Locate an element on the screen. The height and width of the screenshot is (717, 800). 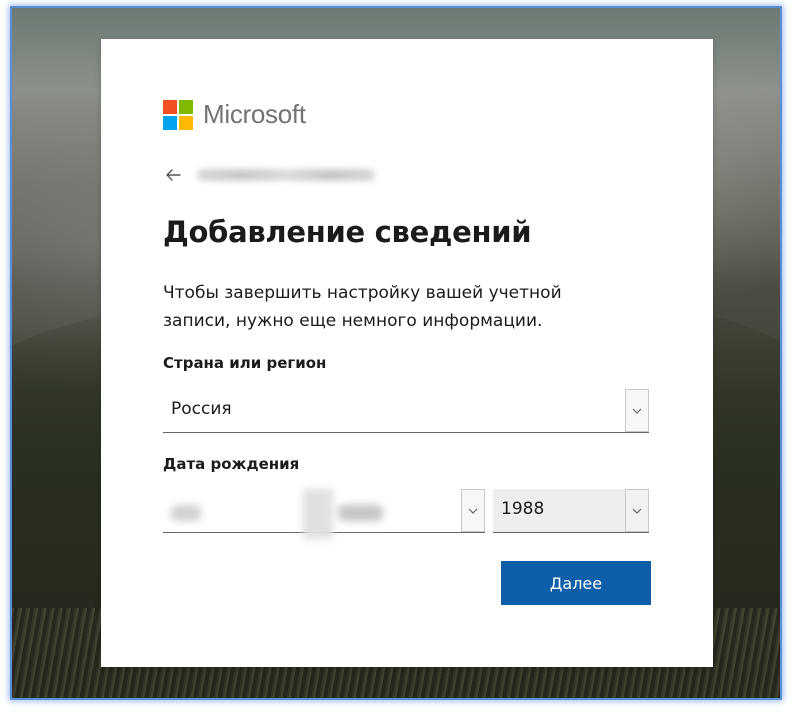
microsoft-logo-icon is located at coordinates (178, 114).